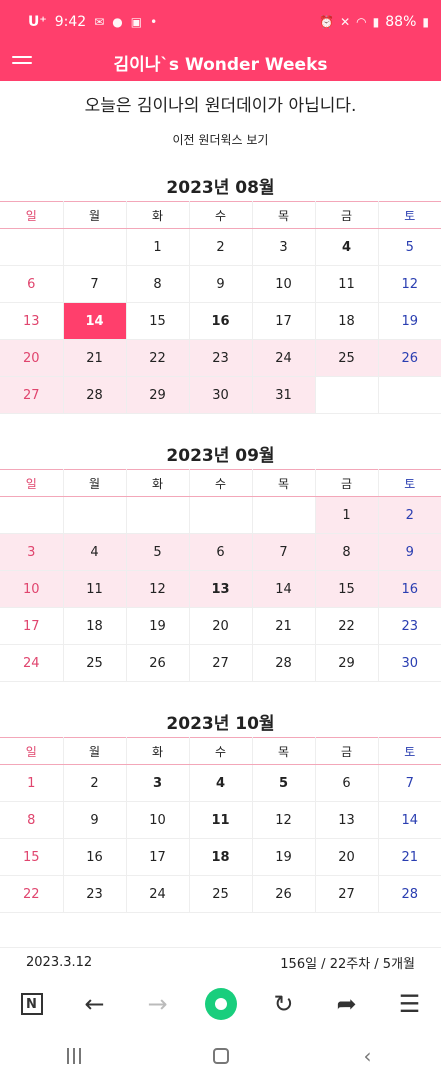 Image resolution: width=441 pixels, height=1080 pixels. I want to click on home-icon, so click(221, 1056).